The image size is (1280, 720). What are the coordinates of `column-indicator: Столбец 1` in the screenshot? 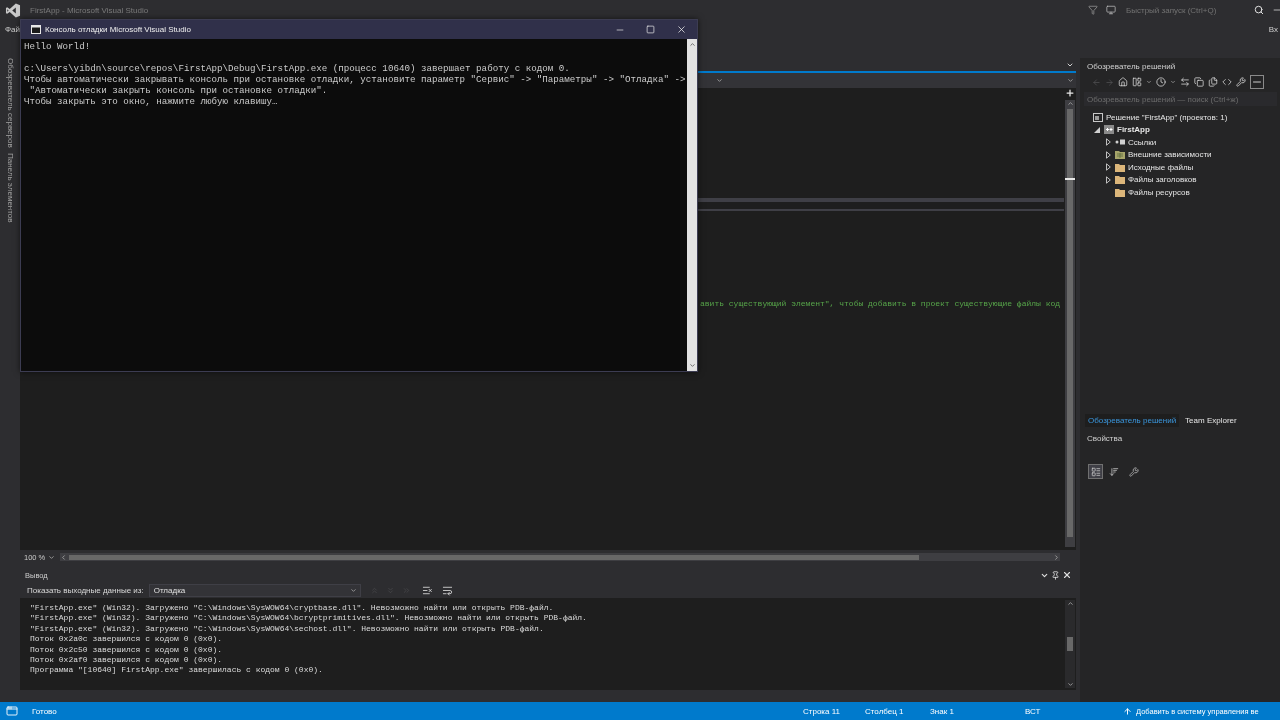 It's located at (884, 711).